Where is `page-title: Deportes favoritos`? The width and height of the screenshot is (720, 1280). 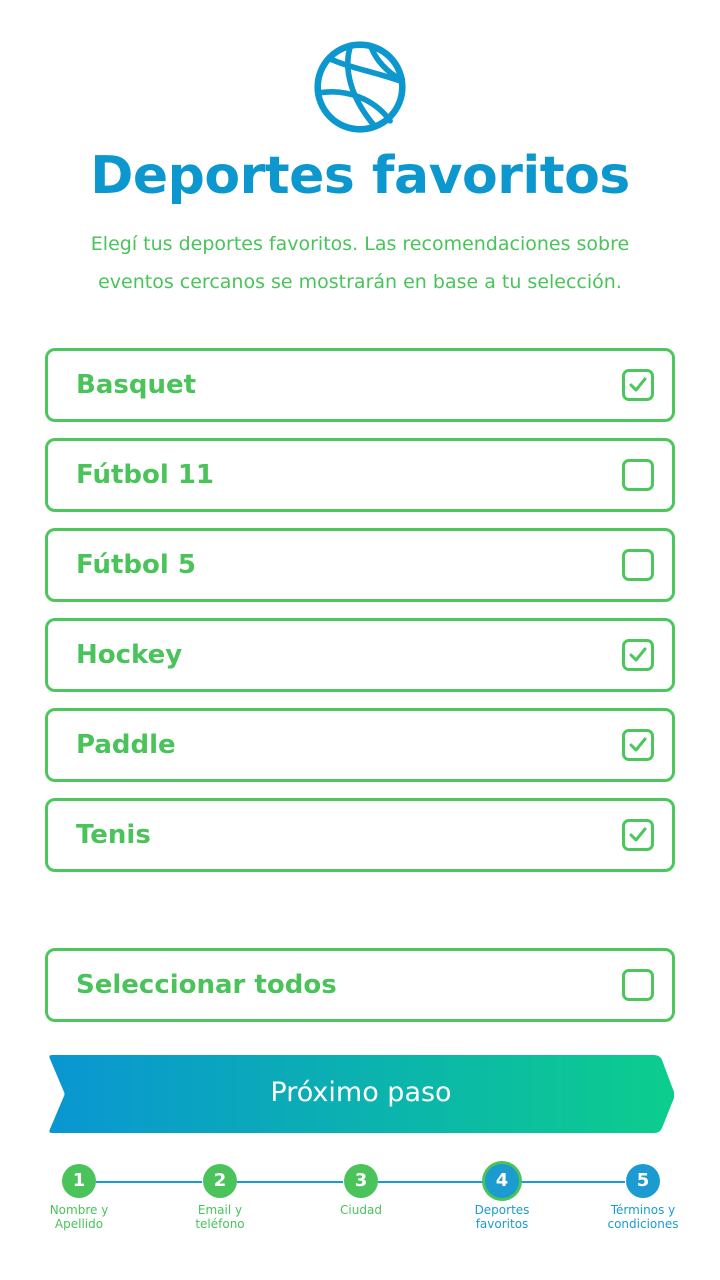 page-title: Deportes favoritos is located at coordinates (360, 176).